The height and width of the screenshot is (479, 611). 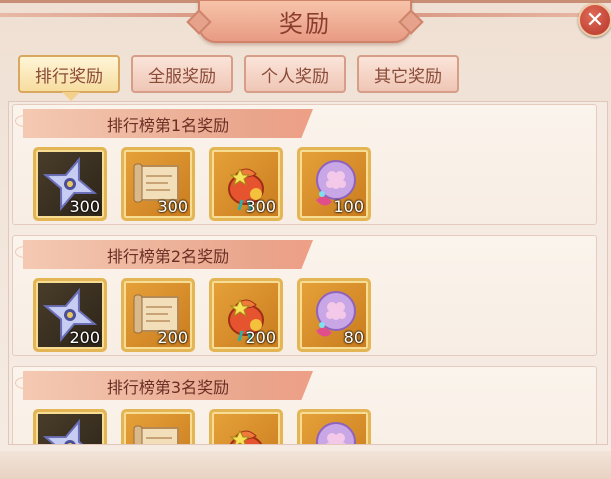 What do you see at coordinates (348, 206) in the screenshot?
I see `item-count: 100` at bounding box center [348, 206].